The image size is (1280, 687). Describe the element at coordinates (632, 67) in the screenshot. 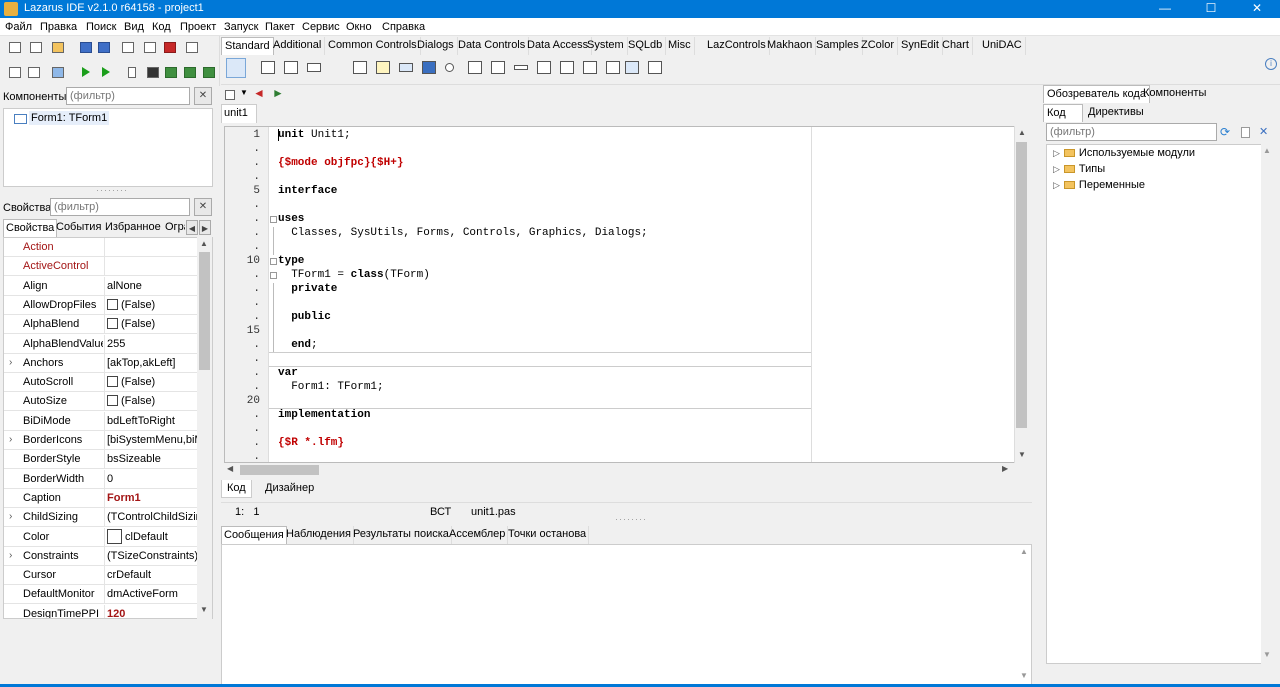

I see `tframe-icon` at that location.